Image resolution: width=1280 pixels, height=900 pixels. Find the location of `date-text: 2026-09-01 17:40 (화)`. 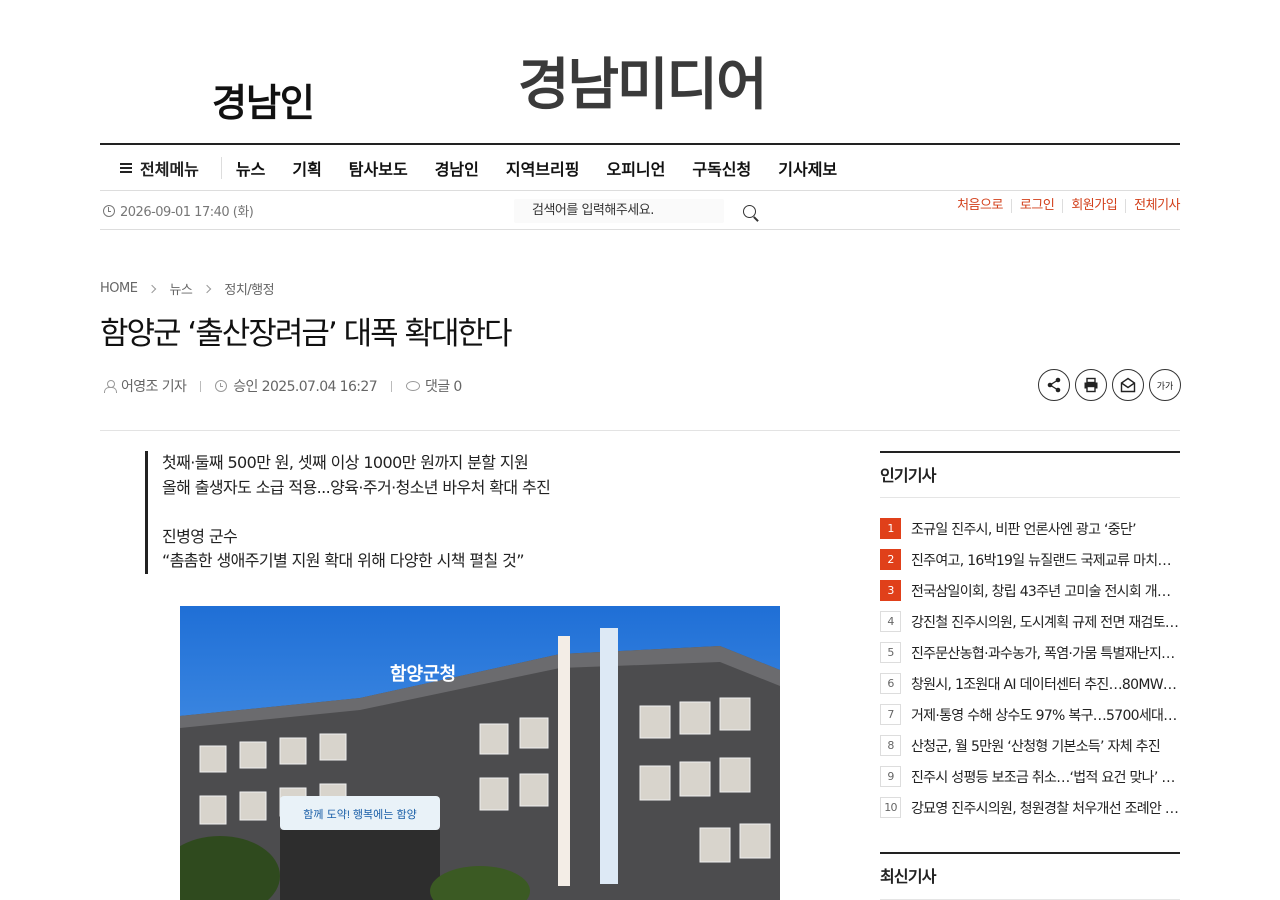

date-text: 2026-09-01 17:40 (화) is located at coordinates (187, 212).